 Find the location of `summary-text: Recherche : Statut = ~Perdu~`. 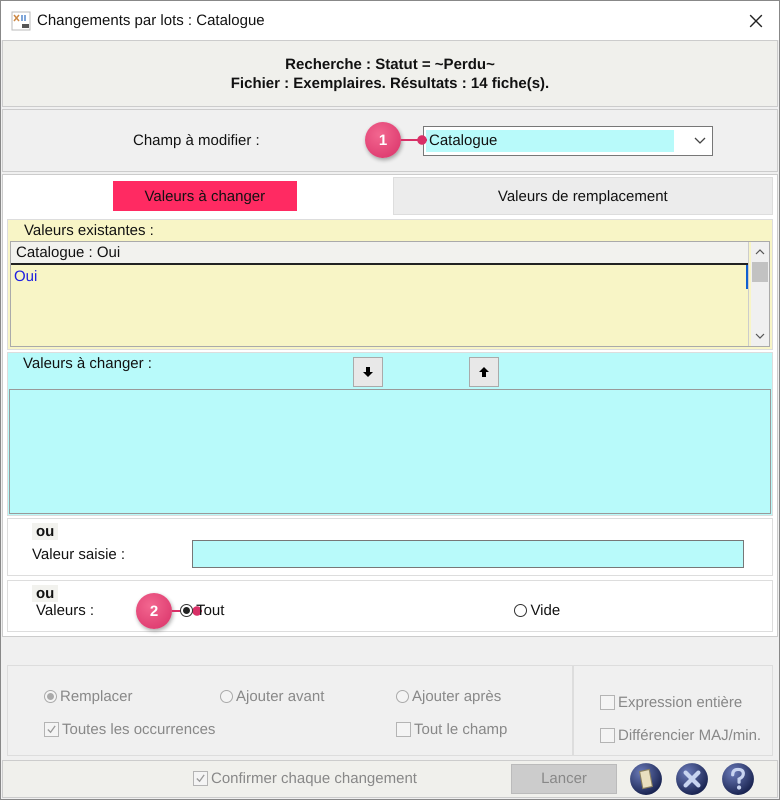

summary-text: Recherche : Statut = ~Perdu~ is located at coordinates (390, 64).